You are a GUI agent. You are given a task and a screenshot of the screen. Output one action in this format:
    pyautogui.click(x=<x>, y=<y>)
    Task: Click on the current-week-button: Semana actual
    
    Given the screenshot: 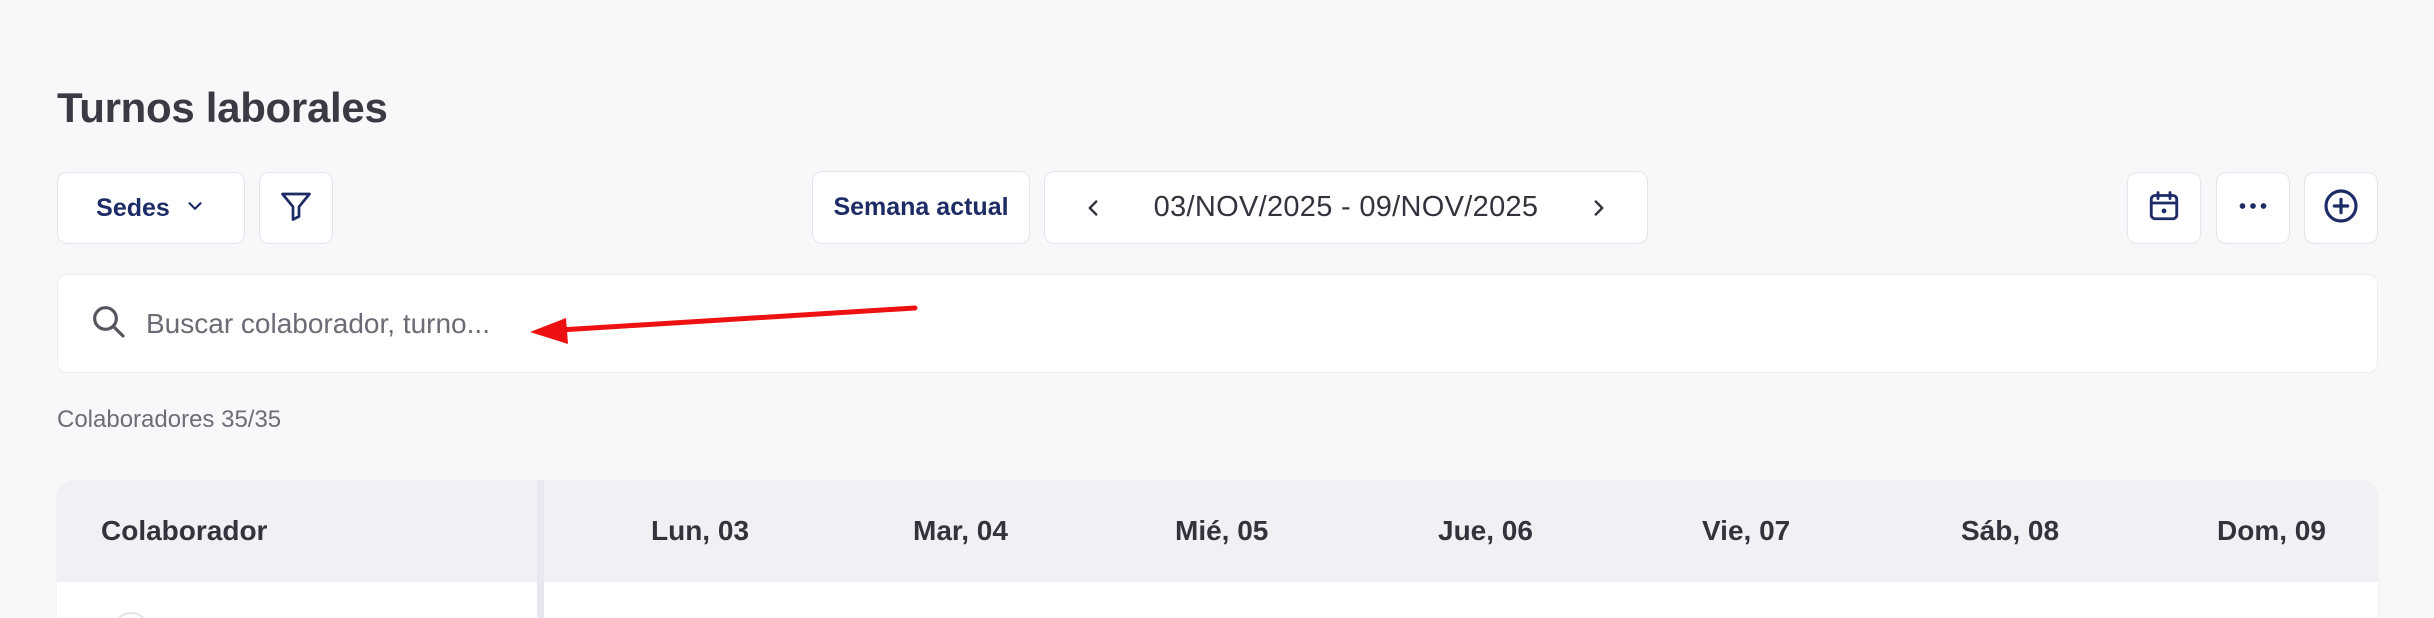 What is the action you would take?
    pyautogui.click(x=921, y=207)
    